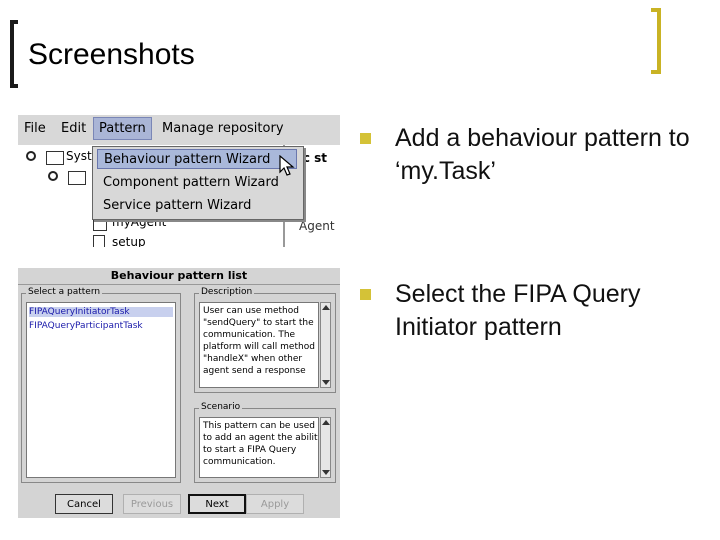 This screenshot has height=540, width=720. What do you see at coordinates (64, 292) in the screenshot?
I see `select-pattern-label: Select a pattern` at bounding box center [64, 292].